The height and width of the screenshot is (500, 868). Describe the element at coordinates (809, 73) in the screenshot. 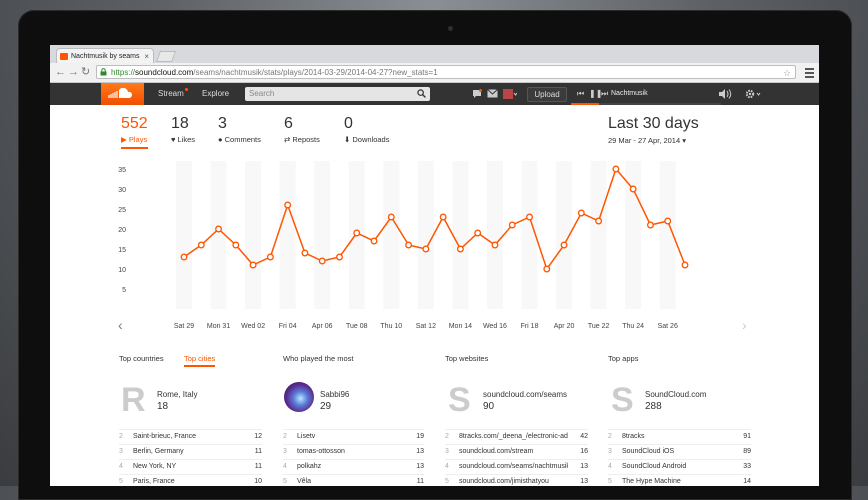

I see `browser-menu-icon` at that location.